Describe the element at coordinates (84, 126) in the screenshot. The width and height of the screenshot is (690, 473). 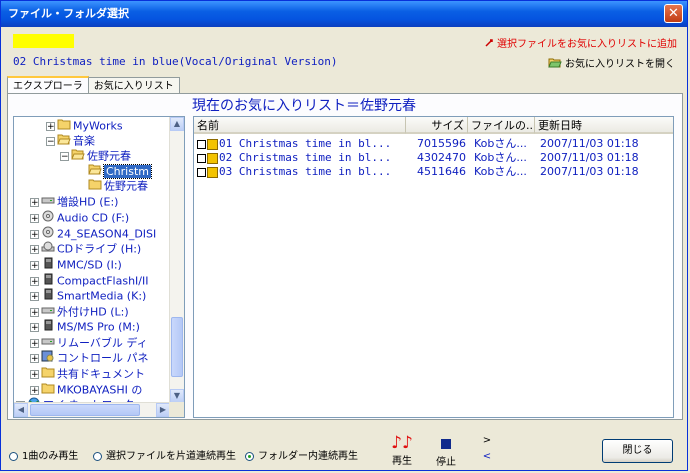
I see `tree-node: + MyWorks` at that location.